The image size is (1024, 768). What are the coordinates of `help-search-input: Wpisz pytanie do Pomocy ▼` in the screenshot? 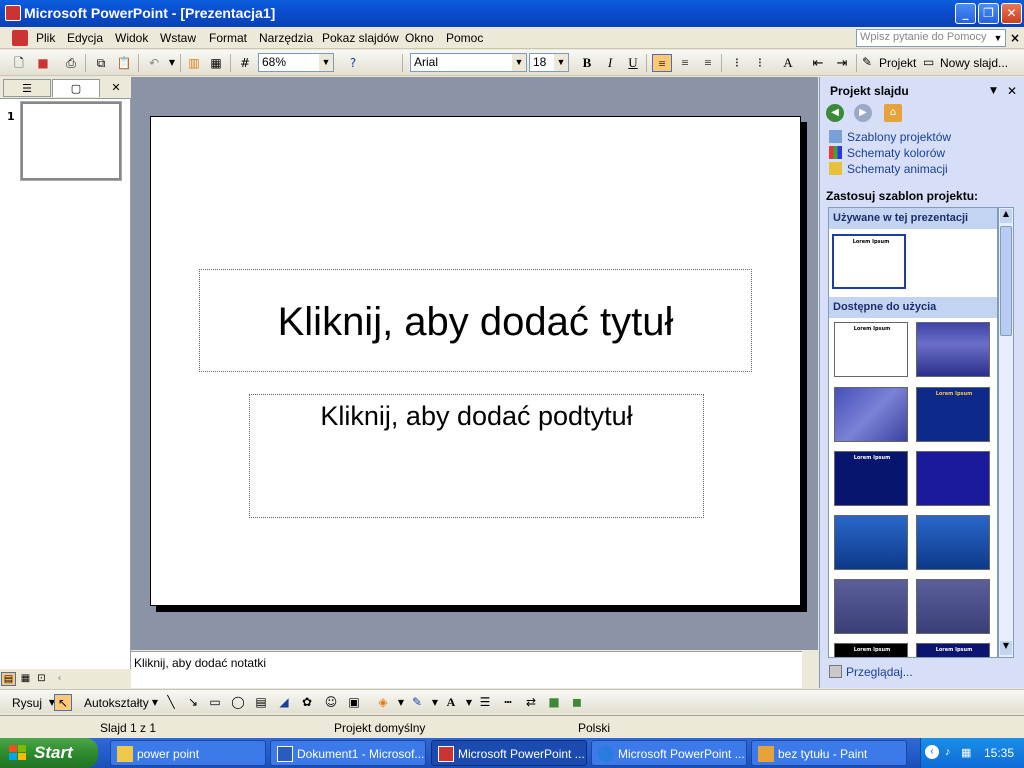 It's located at (931, 38).